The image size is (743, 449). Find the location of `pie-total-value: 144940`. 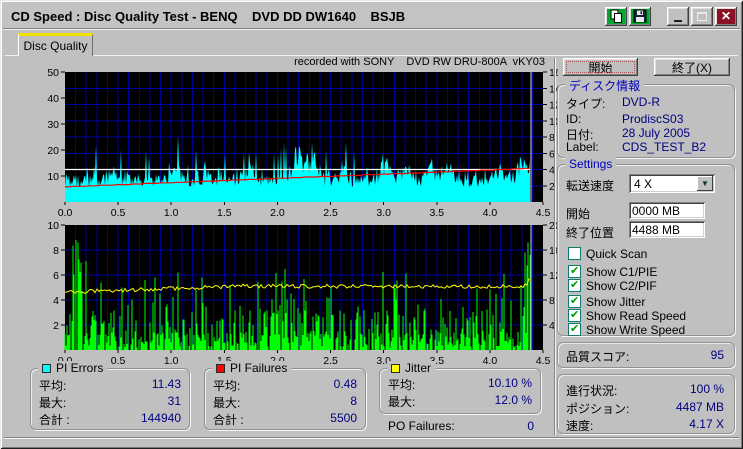

pie-total-value: 144940 is located at coordinates (160, 418).